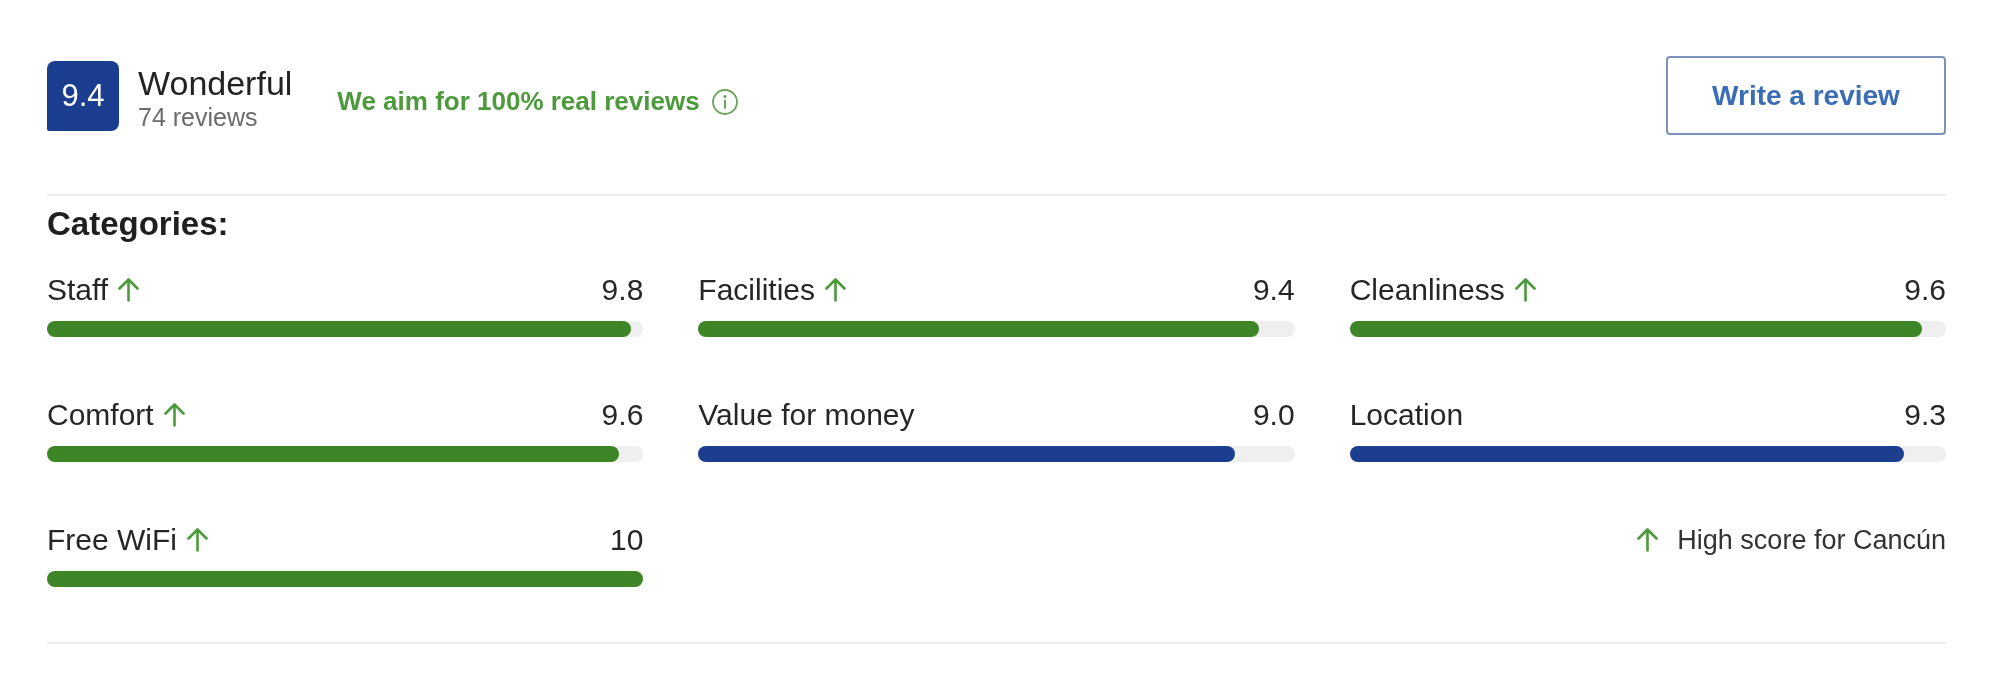  Describe the element at coordinates (138, 224) in the screenshot. I see `section-heading: Categories:` at that location.